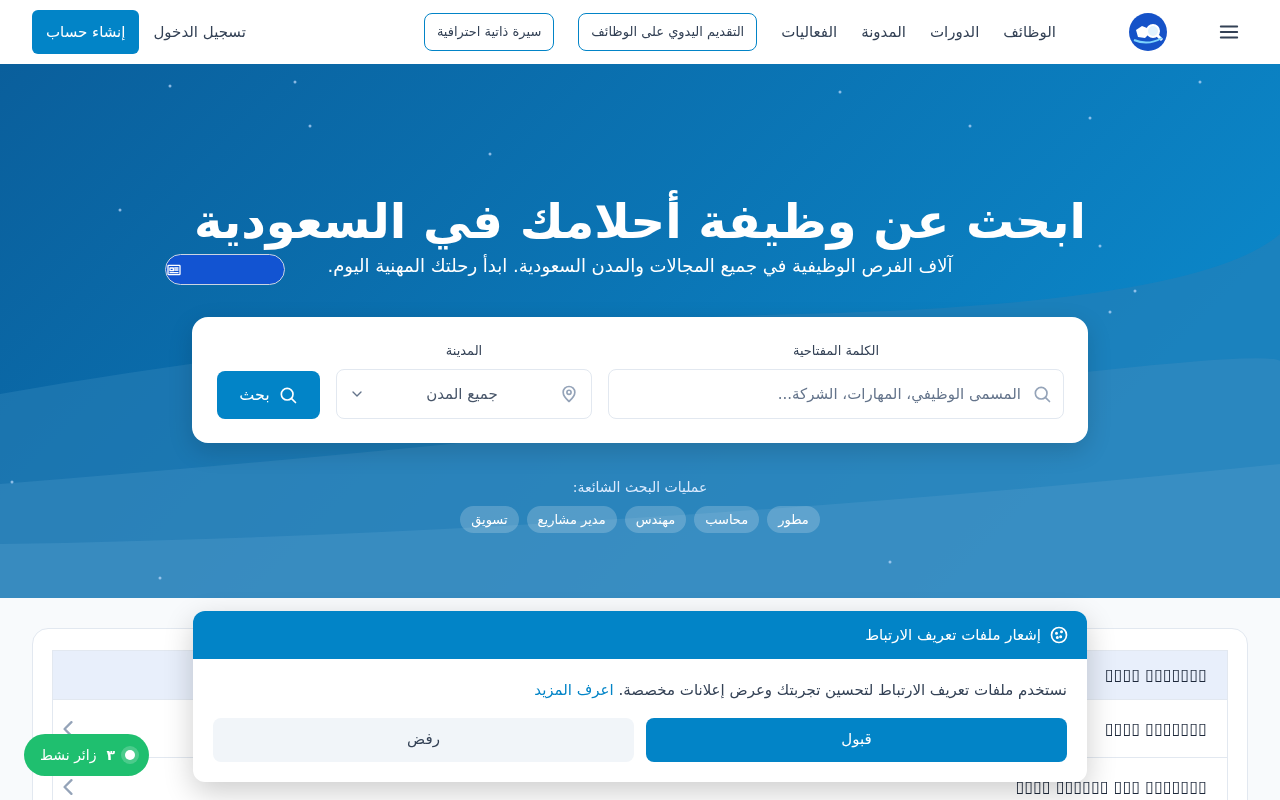 This screenshot has width=1280, height=800. What do you see at coordinates (640, 221) in the screenshot?
I see `hero-title: ابحث عن وظيفة أحلامك في السعودية` at bounding box center [640, 221].